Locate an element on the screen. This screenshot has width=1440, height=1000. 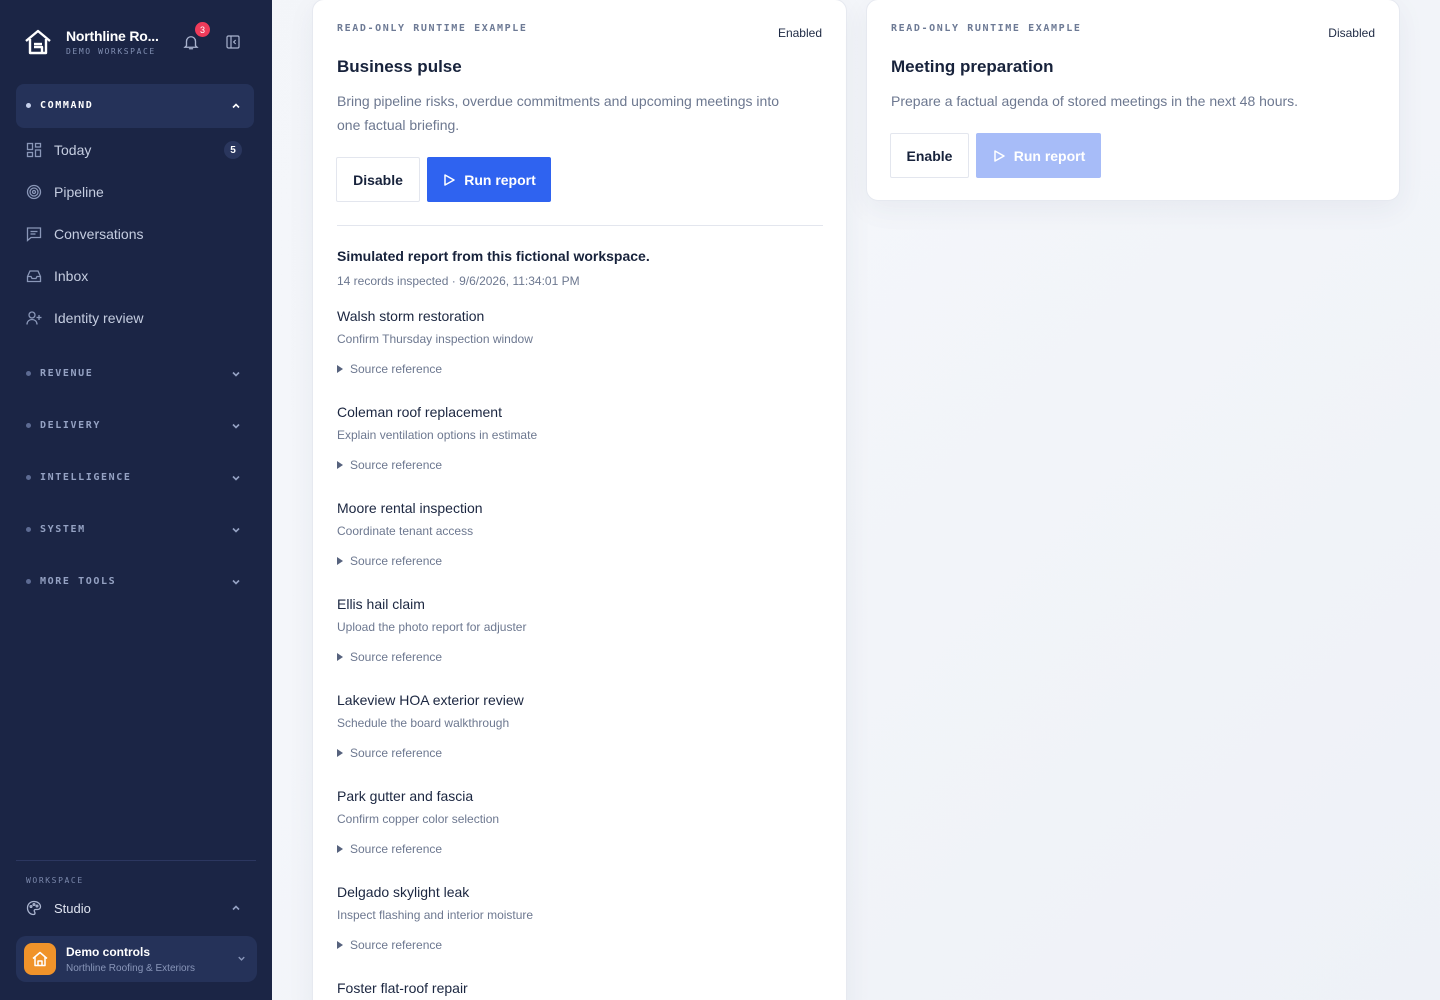
sidebar-item-identity-review: Identity review is located at coordinates (136, 318).